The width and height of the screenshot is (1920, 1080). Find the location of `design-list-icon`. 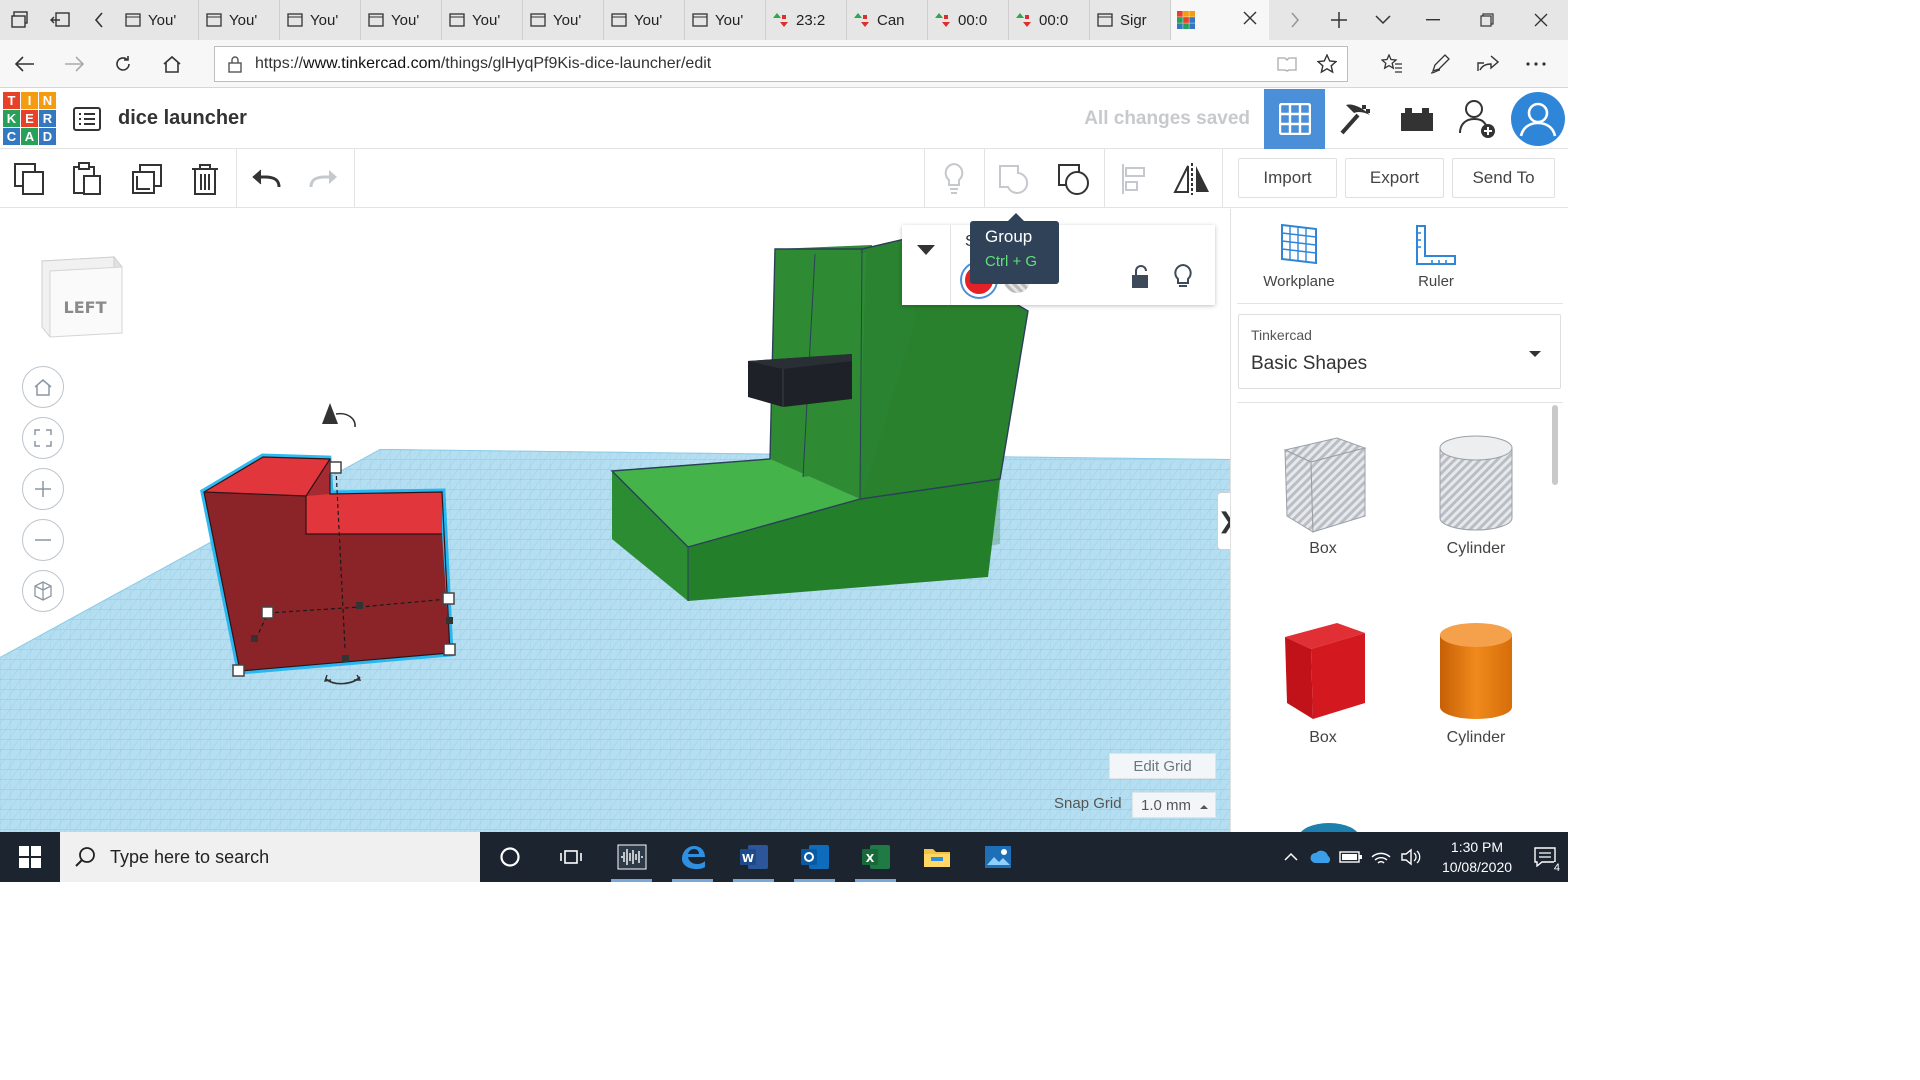

design-list-icon is located at coordinates (87, 119).